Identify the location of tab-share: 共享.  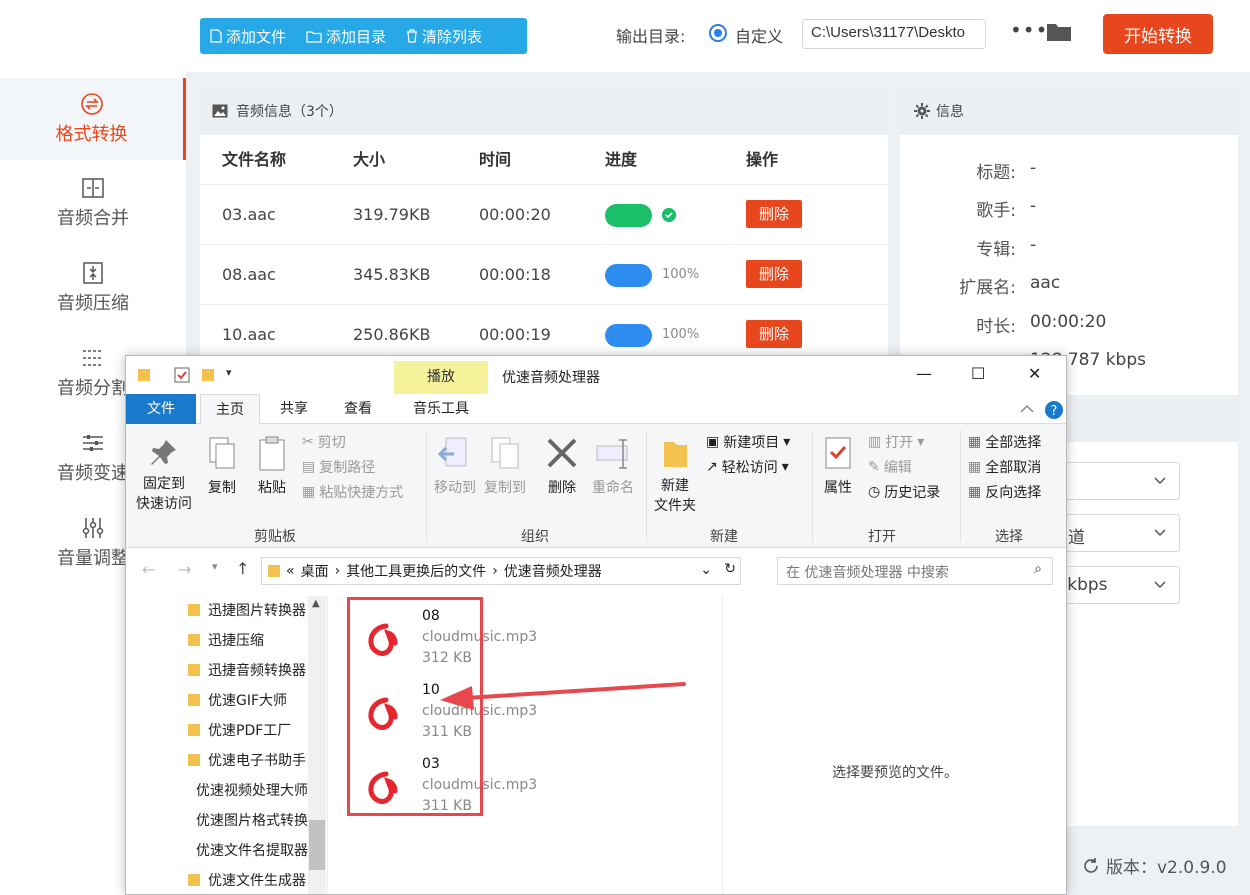
(294, 409).